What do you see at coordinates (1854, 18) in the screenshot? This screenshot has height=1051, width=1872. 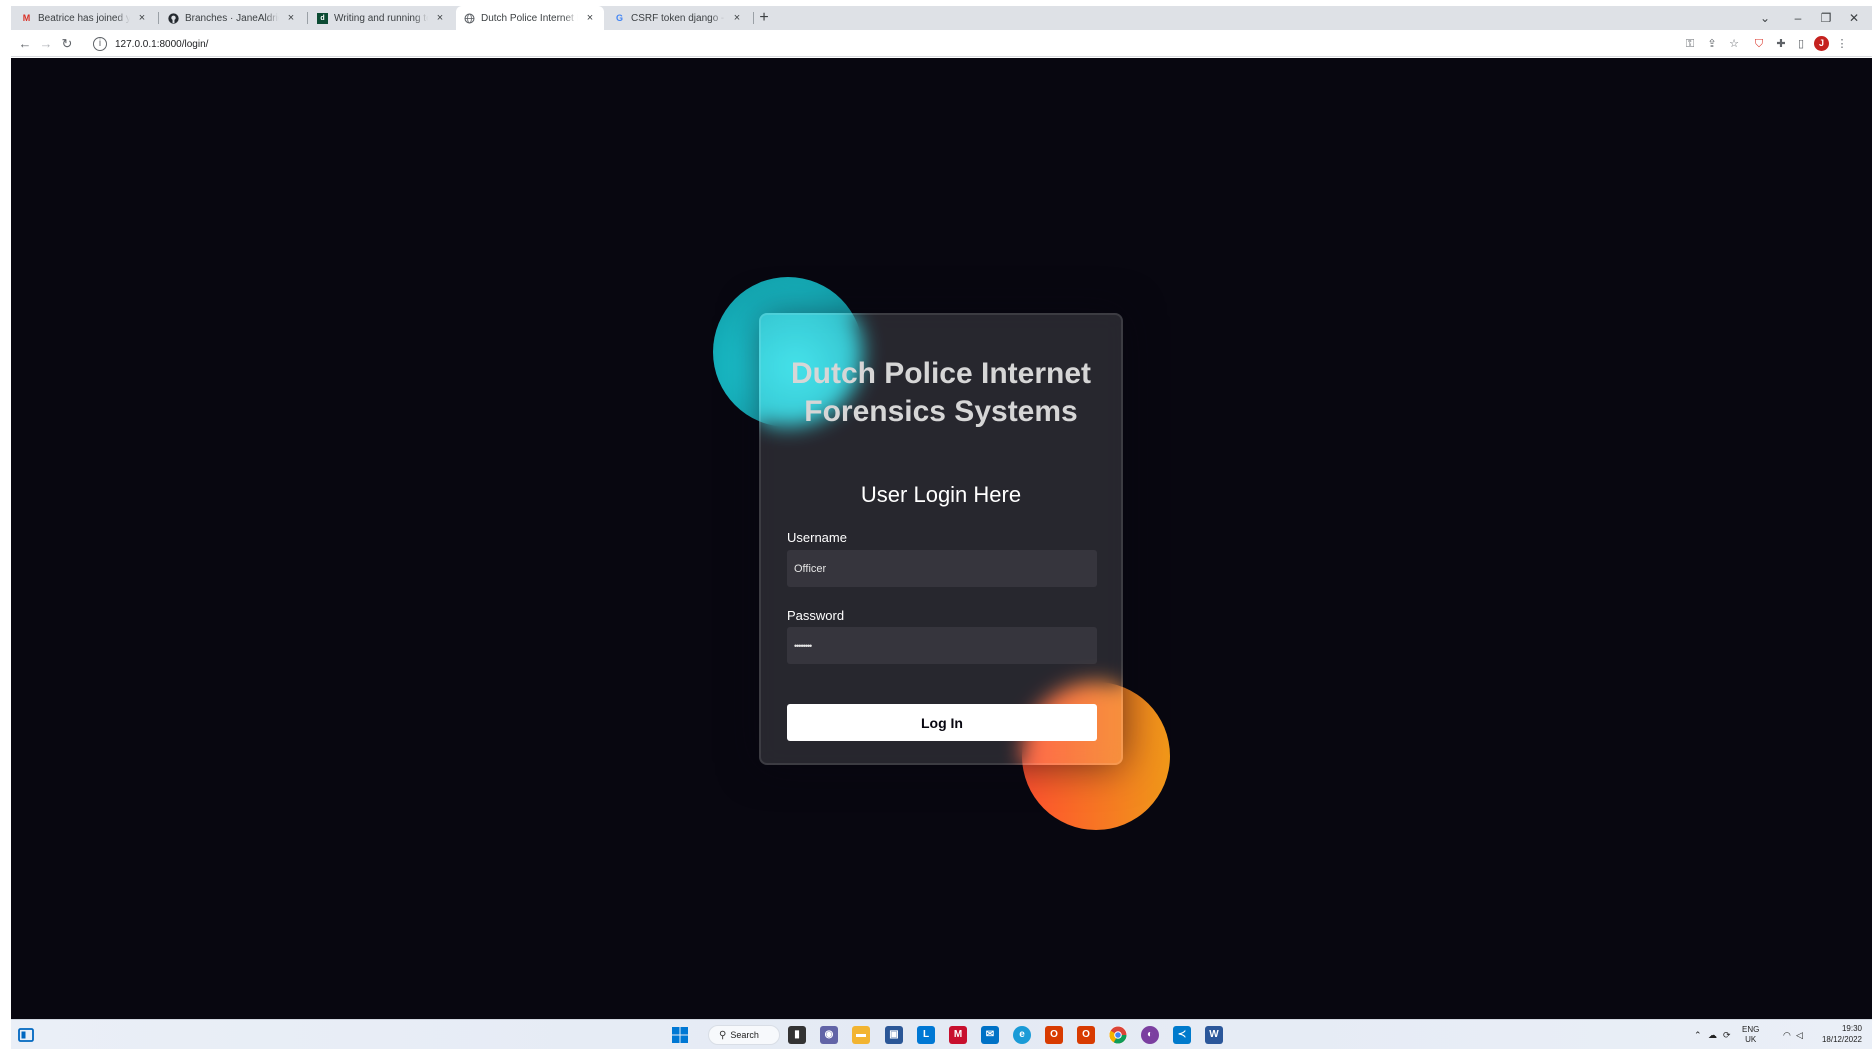 I see `close-window-button: ✕` at bounding box center [1854, 18].